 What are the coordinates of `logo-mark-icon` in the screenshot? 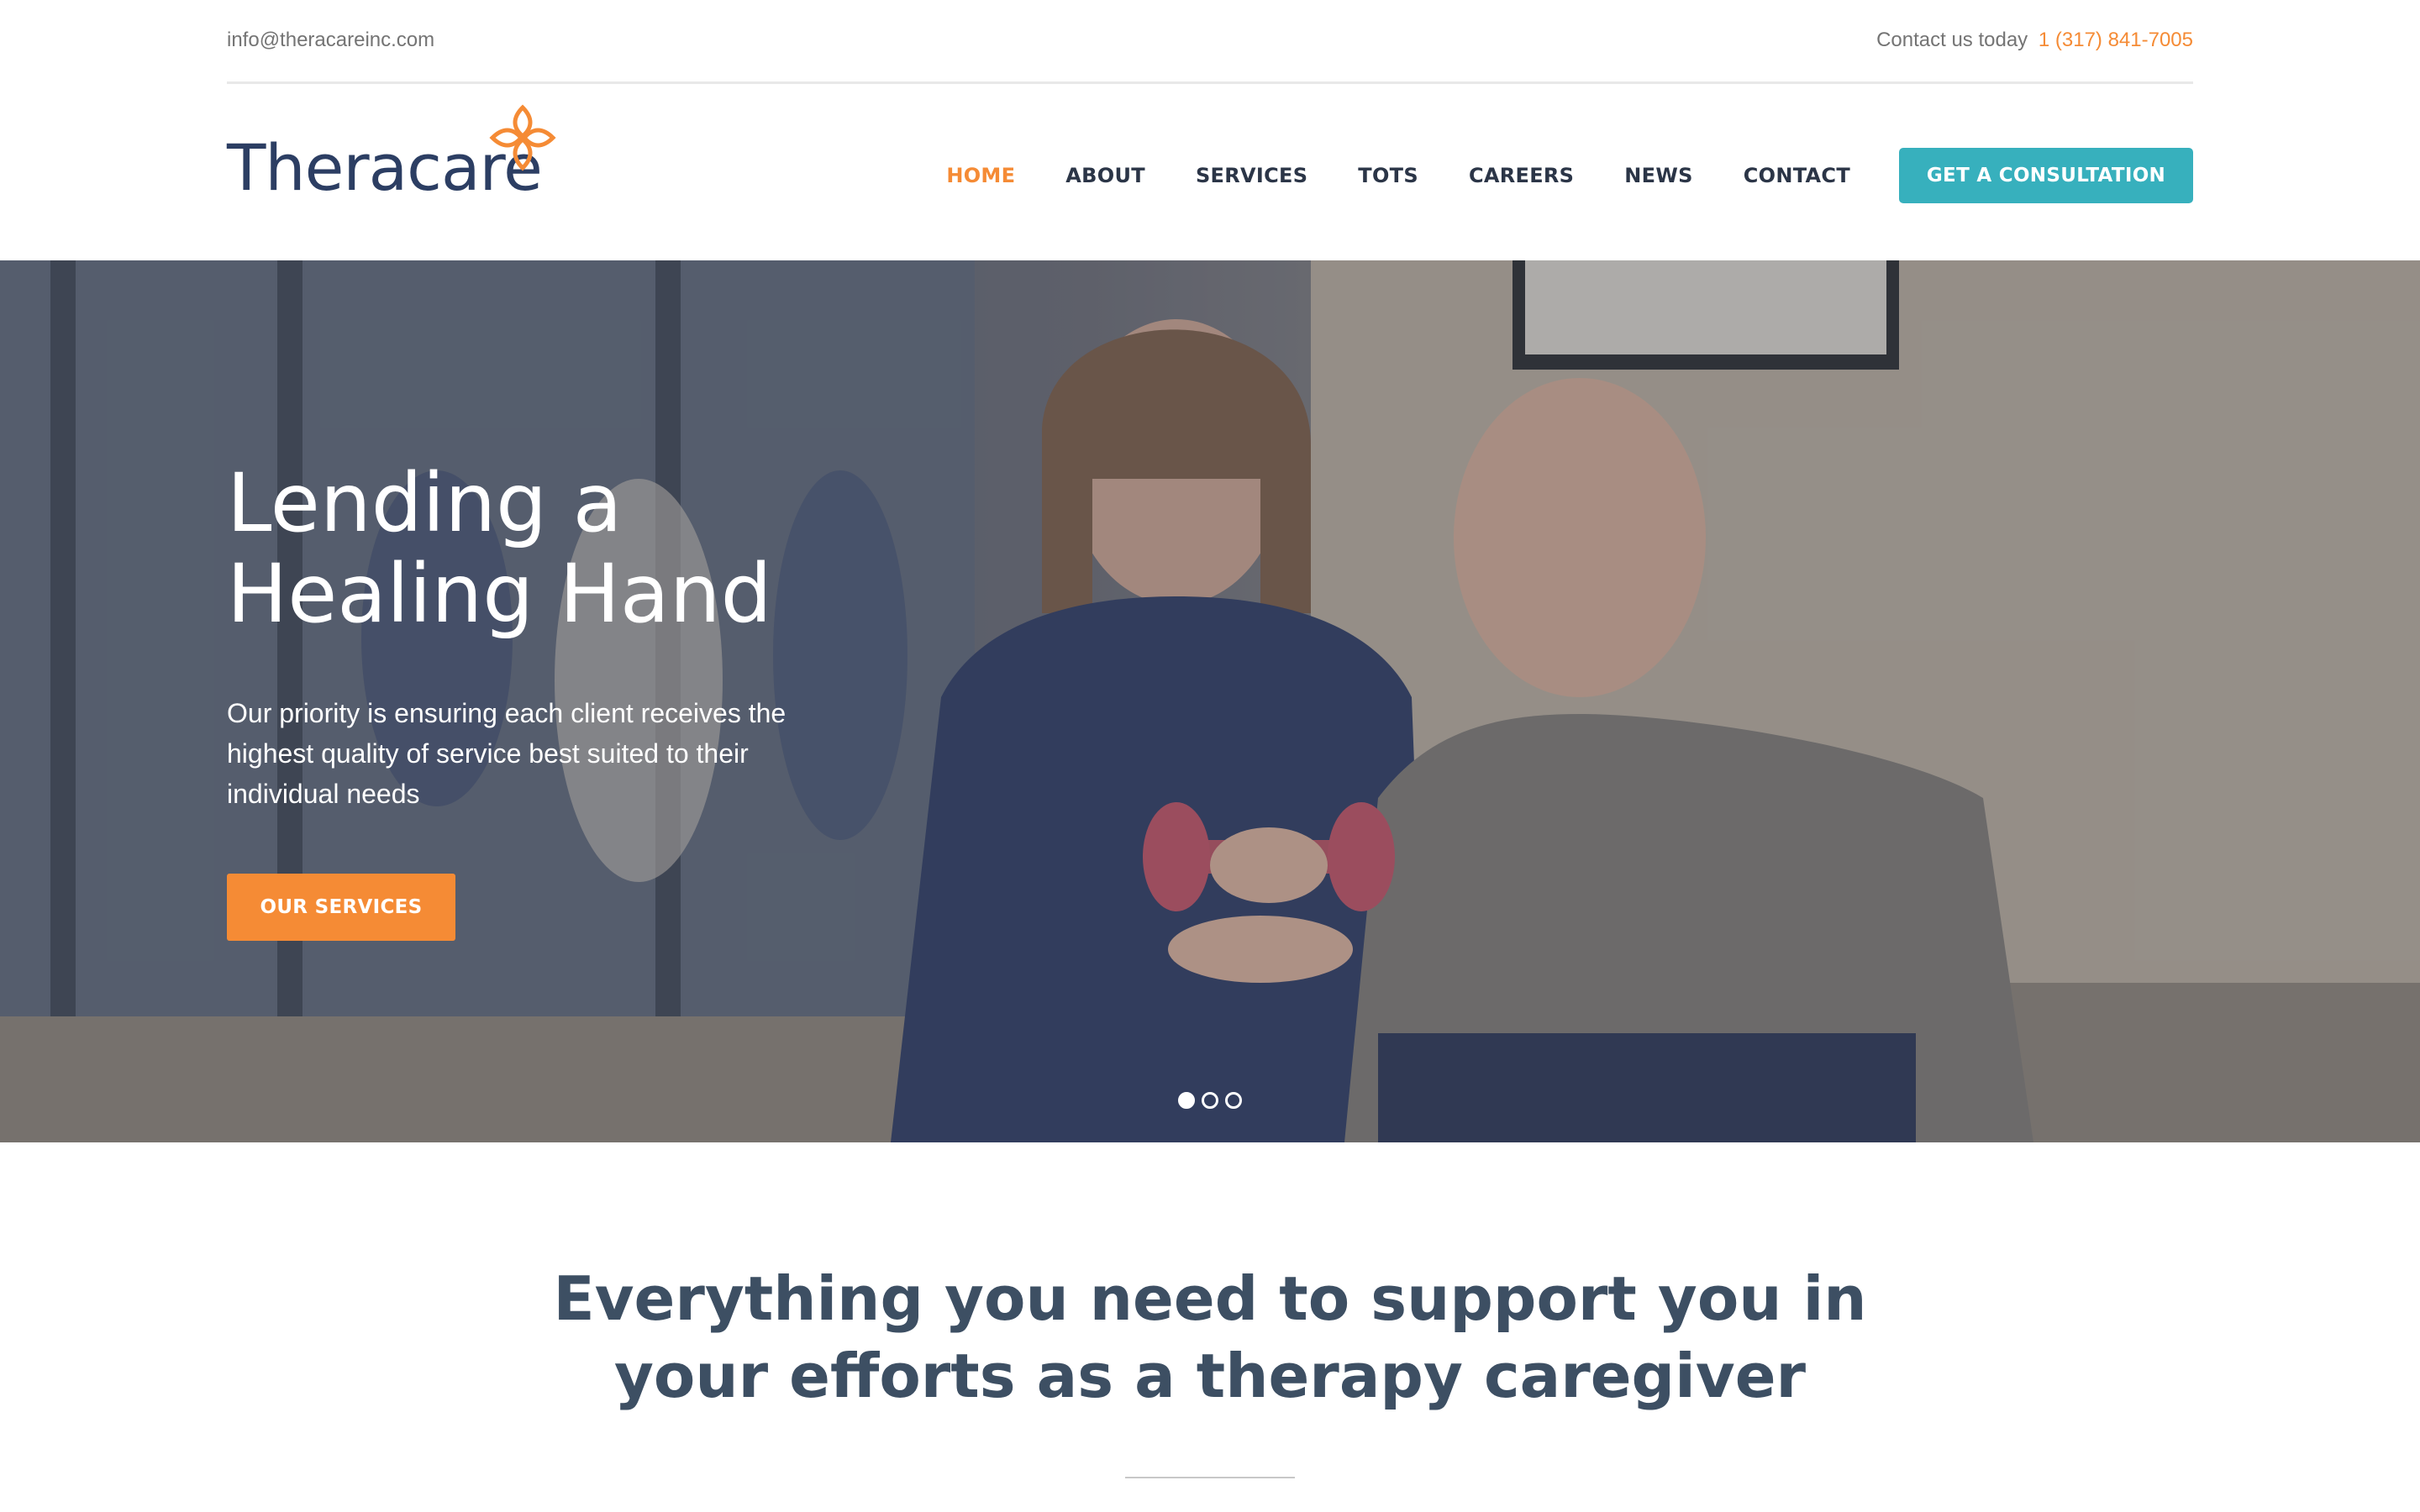 It's located at (522, 137).